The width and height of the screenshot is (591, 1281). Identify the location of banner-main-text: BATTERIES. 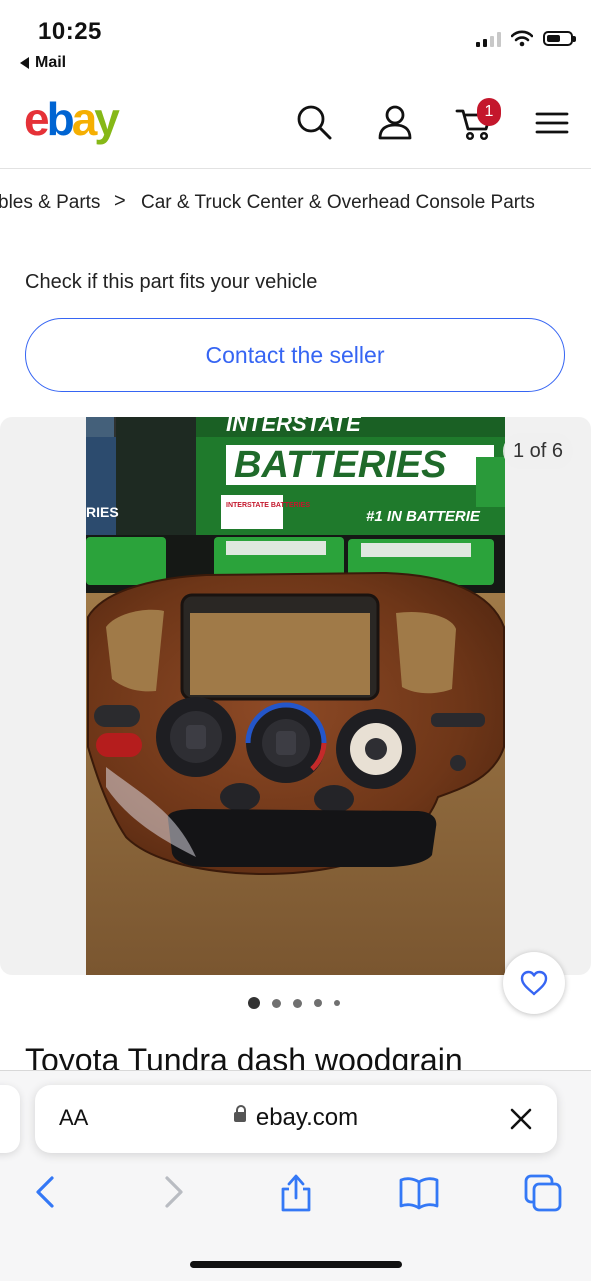
(340, 465).